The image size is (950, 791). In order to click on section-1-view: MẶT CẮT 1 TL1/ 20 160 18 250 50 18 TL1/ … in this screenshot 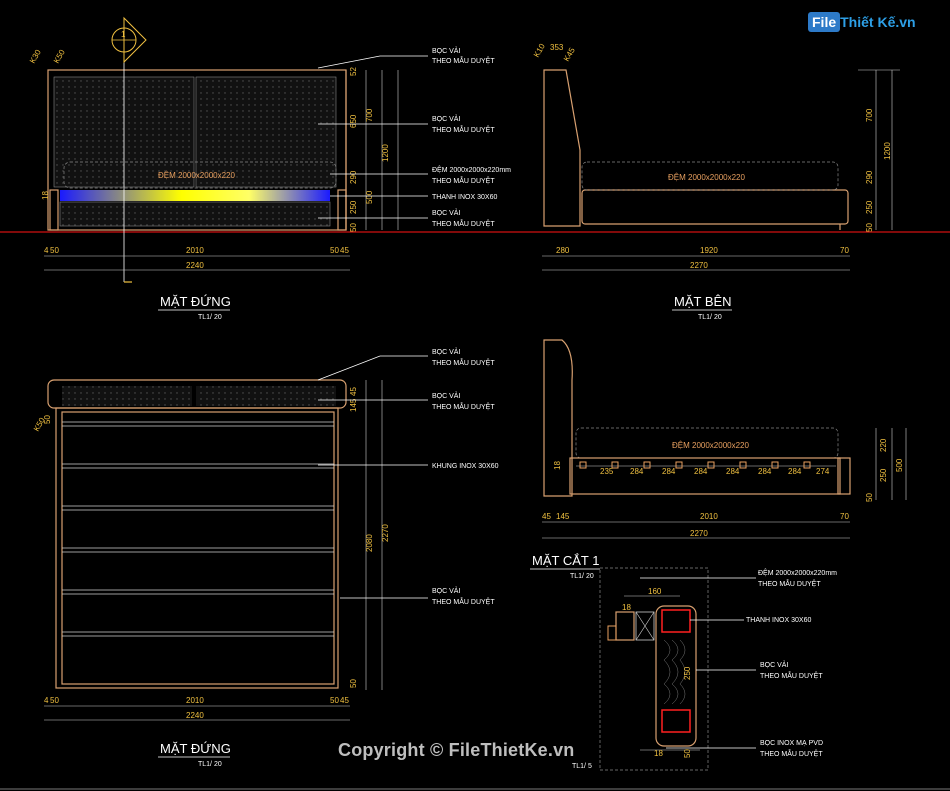, I will do `click(683, 662)`.